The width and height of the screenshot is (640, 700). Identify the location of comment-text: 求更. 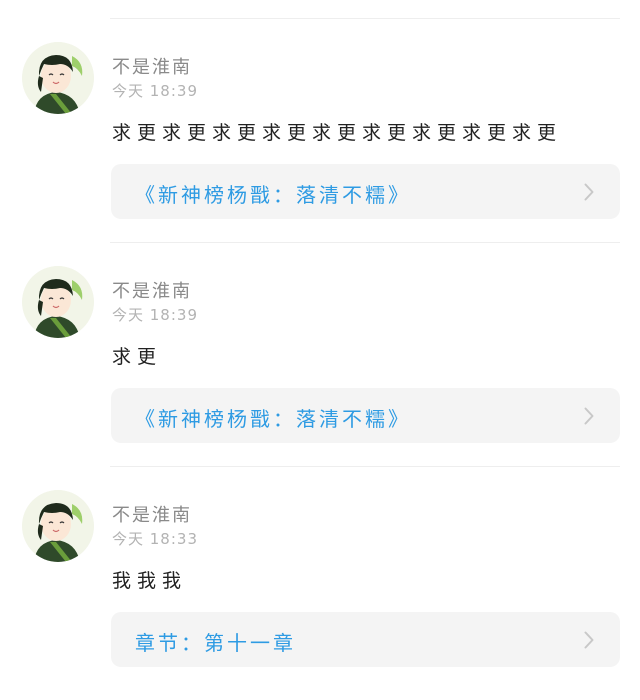
(137, 357).